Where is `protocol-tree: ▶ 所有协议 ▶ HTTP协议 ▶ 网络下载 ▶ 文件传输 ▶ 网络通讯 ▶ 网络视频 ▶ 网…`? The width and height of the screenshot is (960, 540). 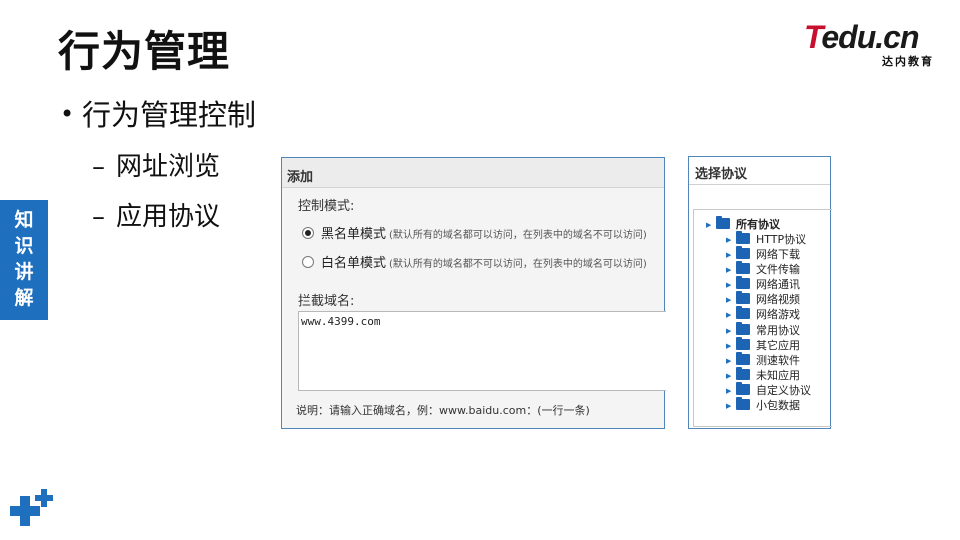 protocol-tree: ▶ 所有协议 ▶ HTTP协议 ▶ 网络下载 ▶ 文件传输 ▶ 网络通讯 ▶ 网络视频 ▶ 网… is located at coordinates (762, 318).